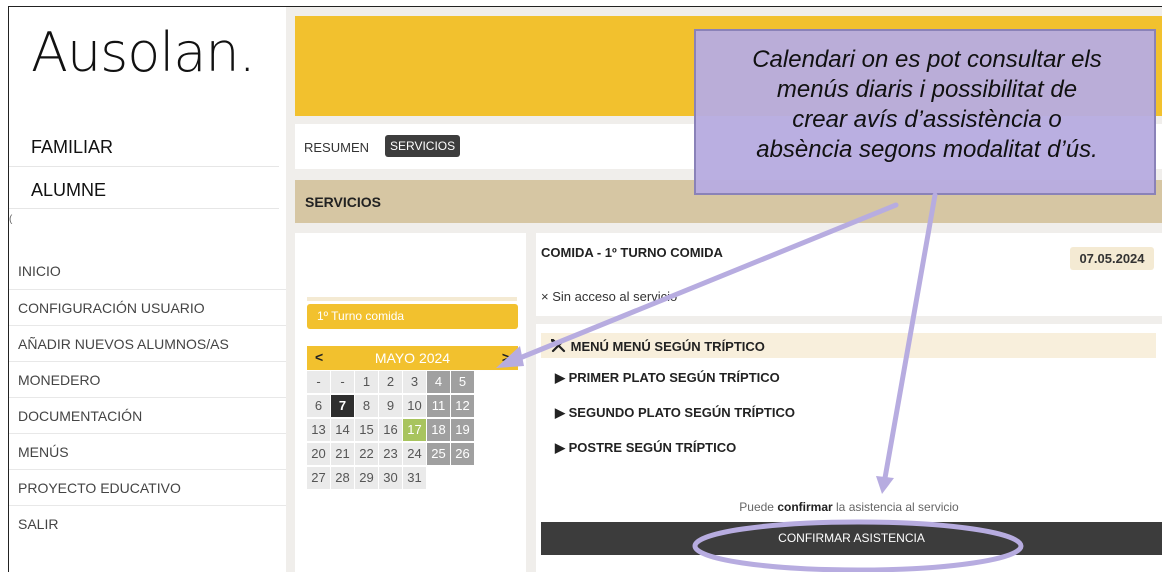 Image resolution: width=1162 pixels, height=572 pixels. I want to click on calendar-day: 30, so click(390, 478).